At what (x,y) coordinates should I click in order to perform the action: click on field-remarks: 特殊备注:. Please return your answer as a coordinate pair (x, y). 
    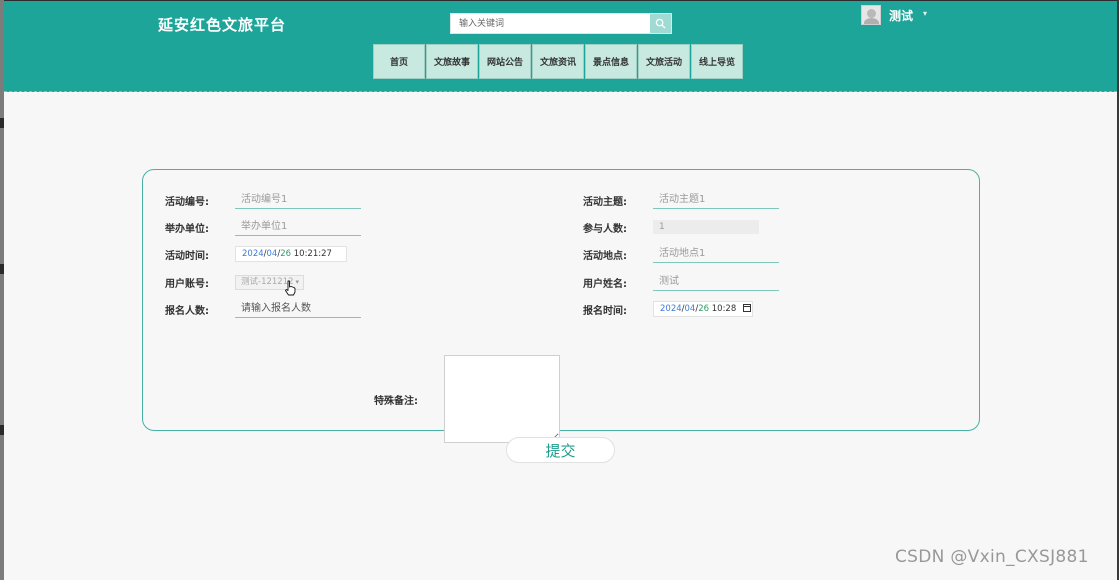
    Looking at the image, I should click on (467, 399).